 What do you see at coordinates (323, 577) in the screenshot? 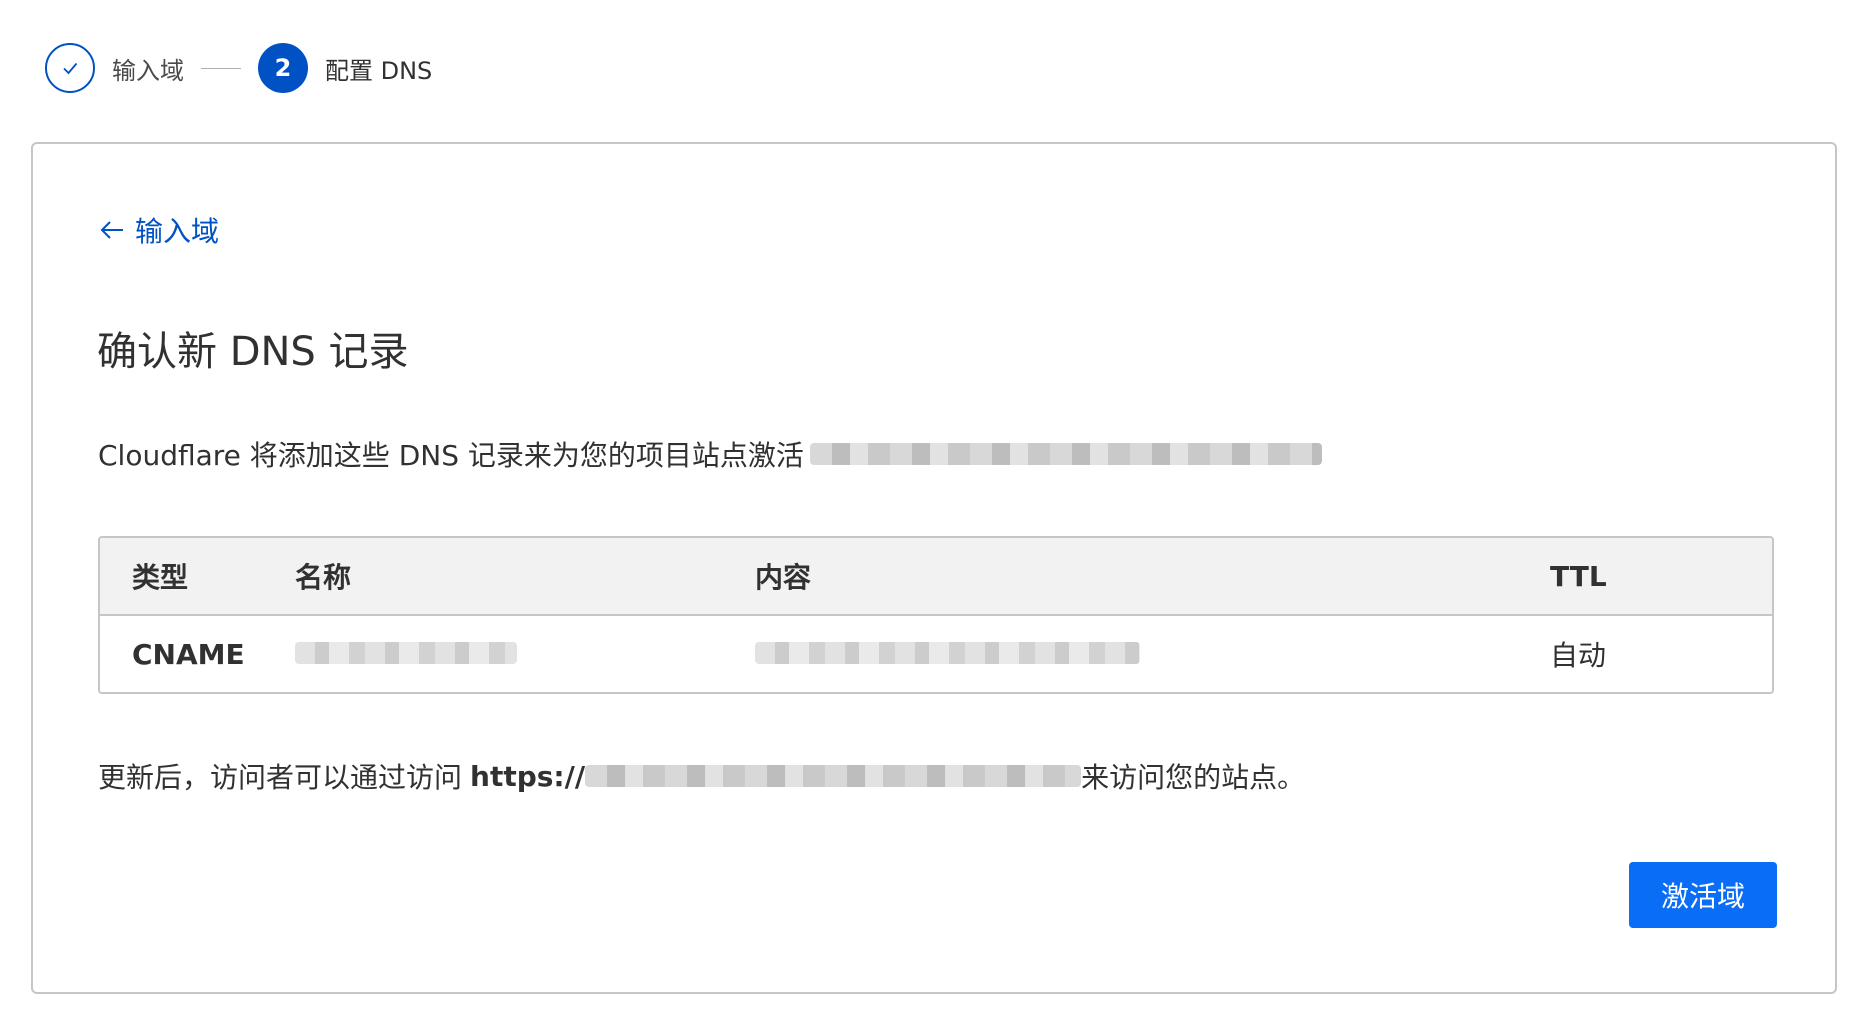
I see `column-header-name: 名称` at bounding box center [323, 577].